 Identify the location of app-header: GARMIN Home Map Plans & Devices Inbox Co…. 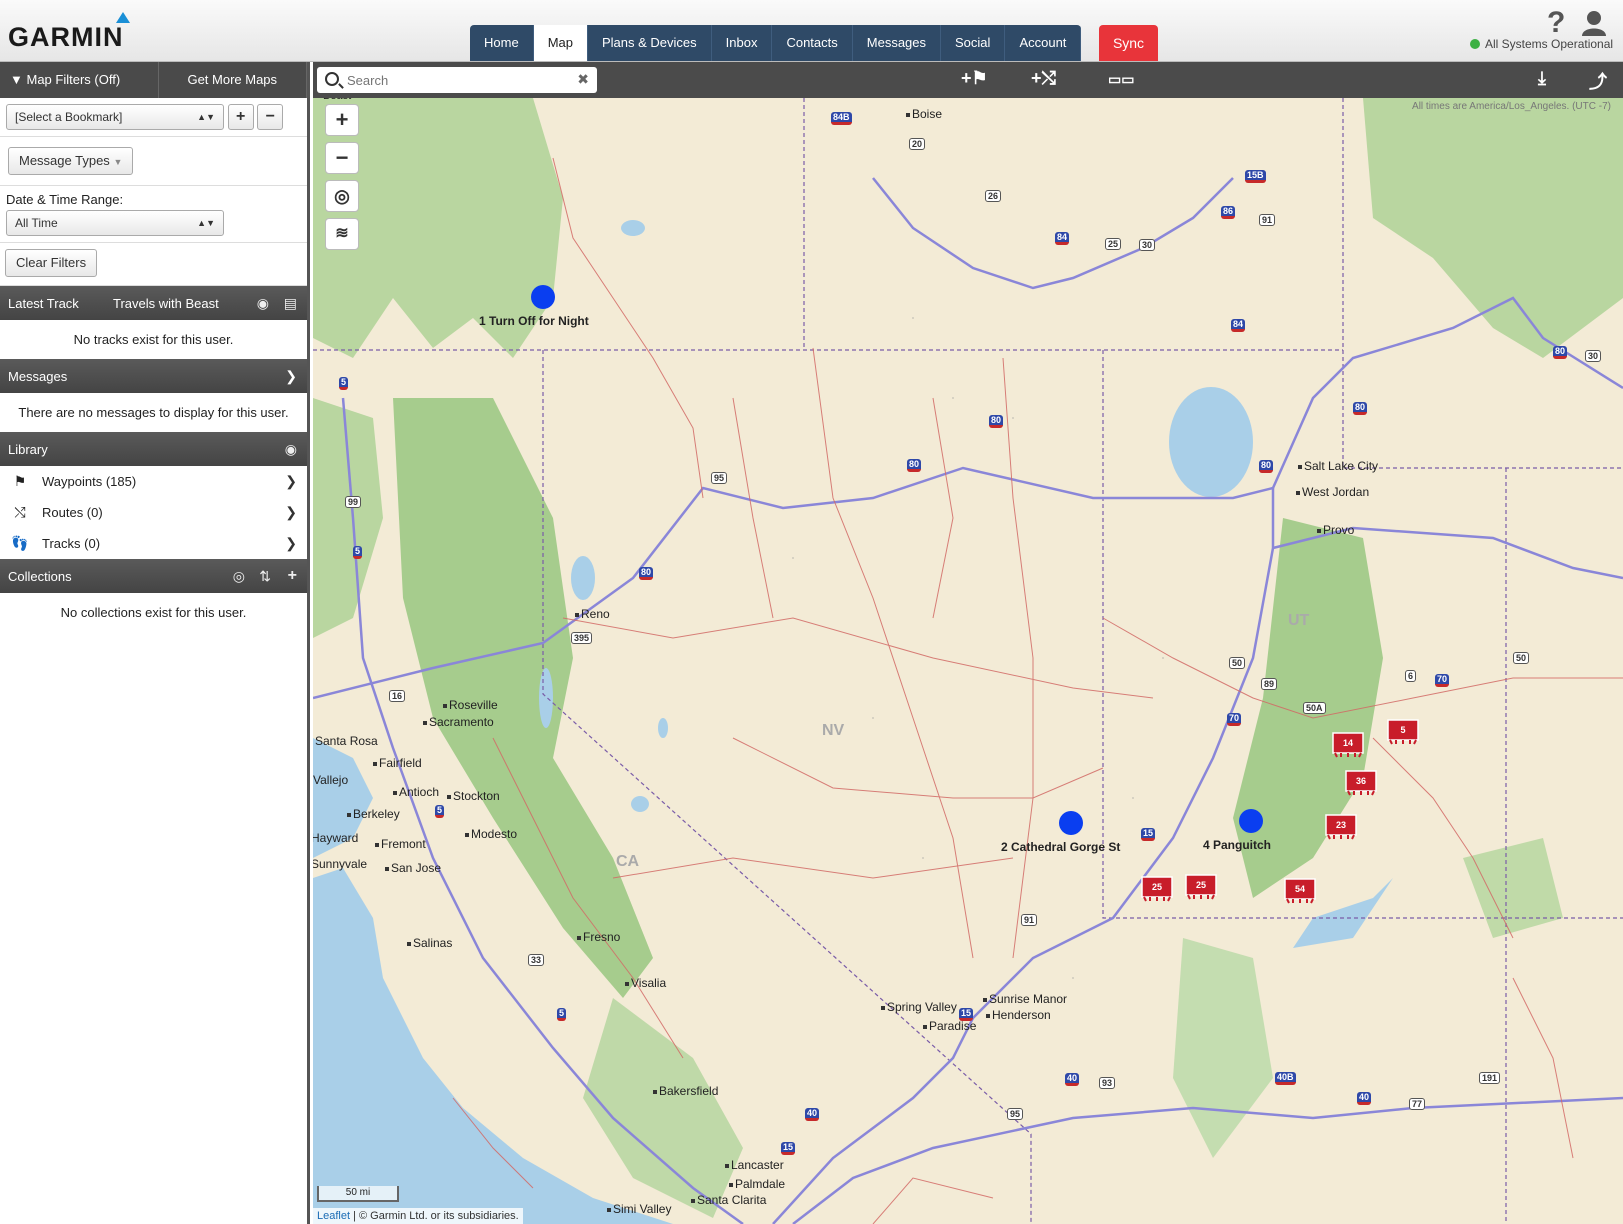
(811, 31).